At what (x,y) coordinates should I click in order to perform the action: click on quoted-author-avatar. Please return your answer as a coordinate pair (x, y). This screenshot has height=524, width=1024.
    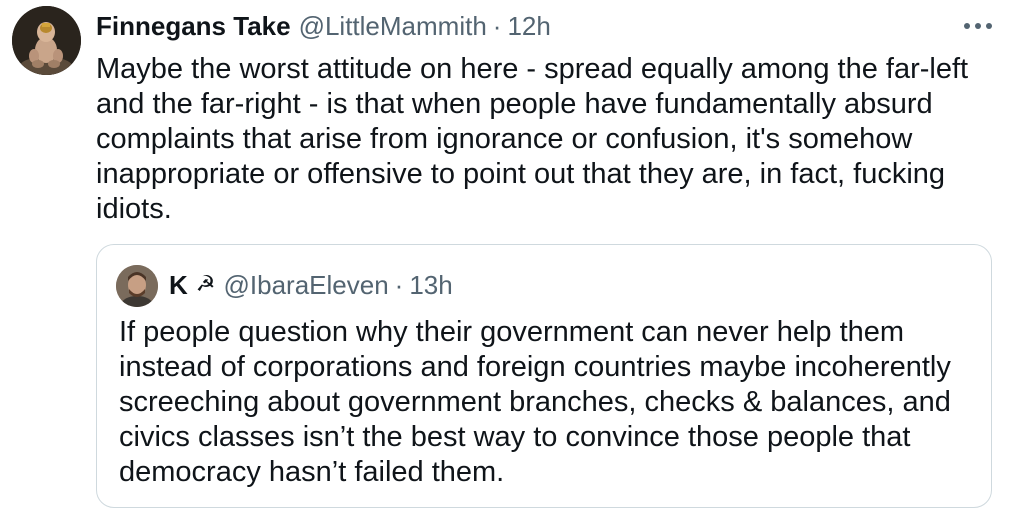
    Looking at the image, I should click on (137, 286).